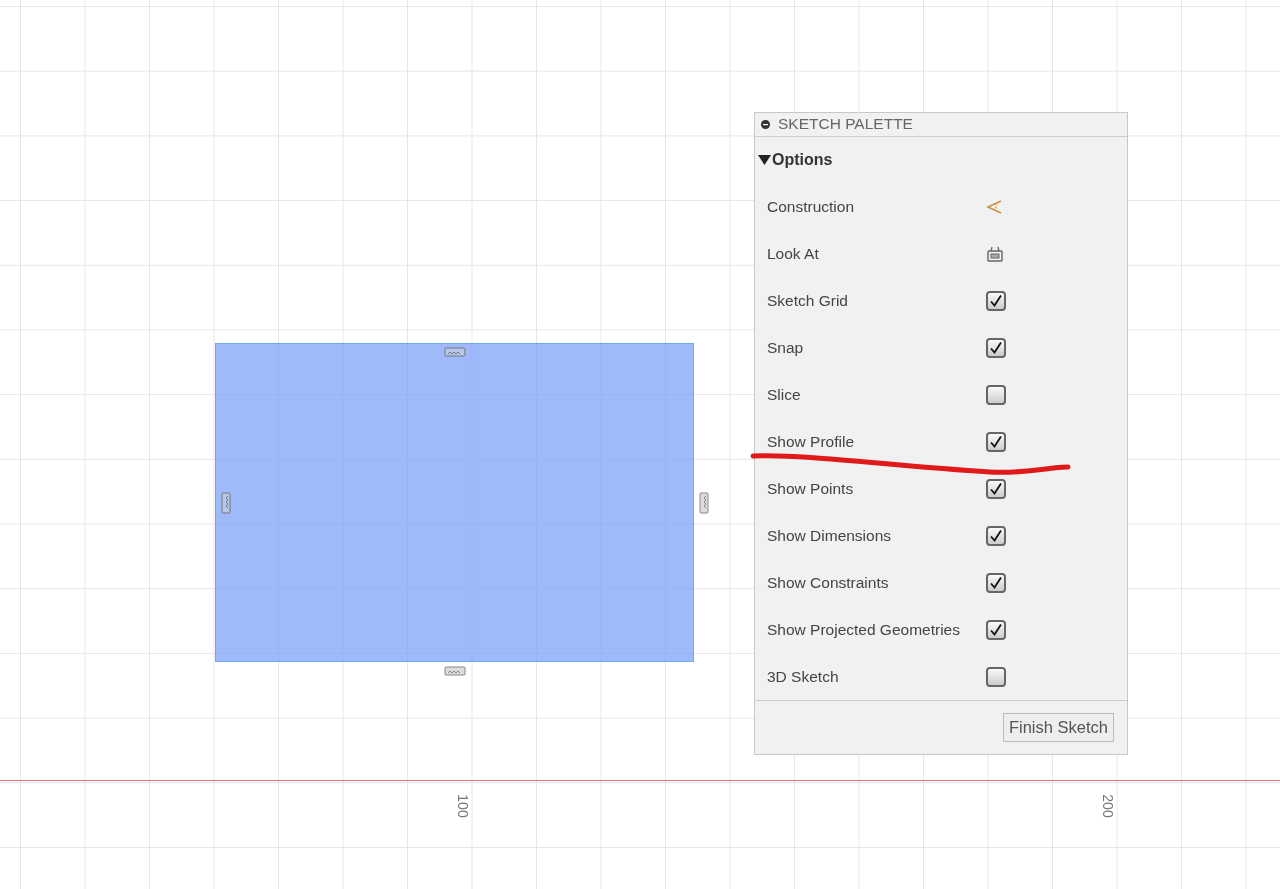 The image size is (1280, 889). I want to click on camera-box-icon, so click(995, 253).